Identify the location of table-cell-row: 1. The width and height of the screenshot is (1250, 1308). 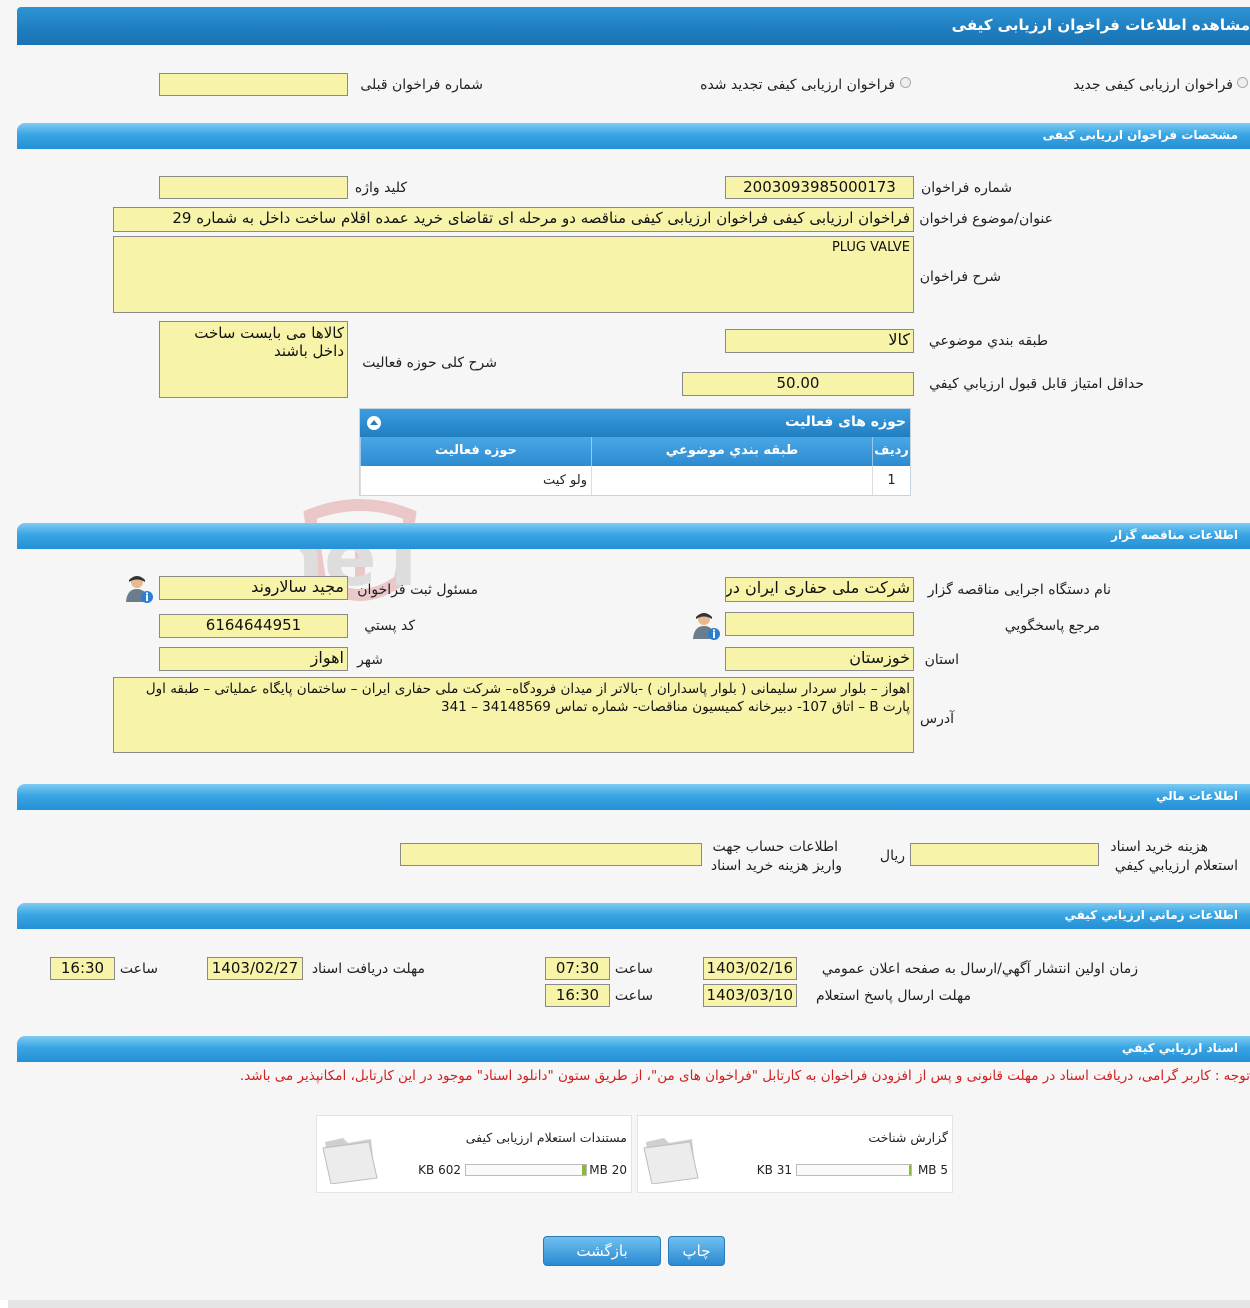
(891, 480).